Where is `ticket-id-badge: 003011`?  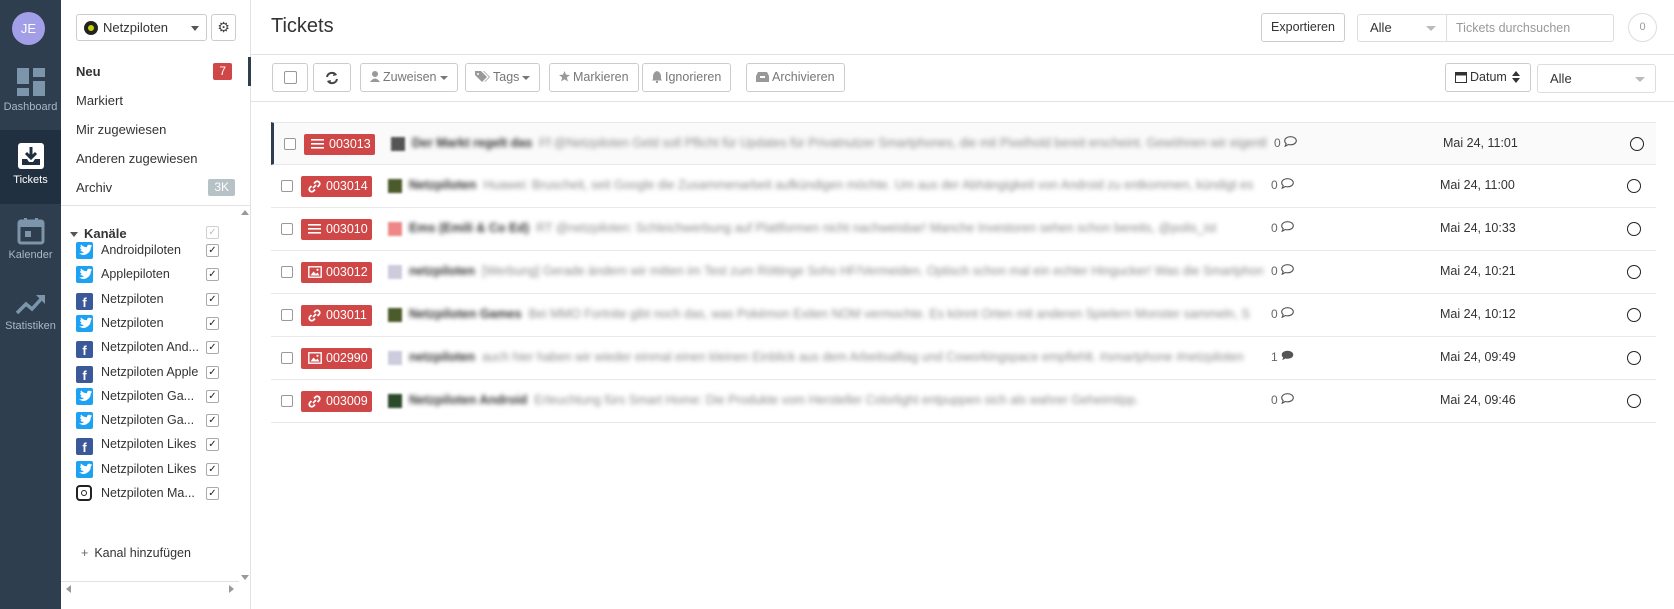
ticket-id-badge: 003011 is located at coordinates (336, 315).